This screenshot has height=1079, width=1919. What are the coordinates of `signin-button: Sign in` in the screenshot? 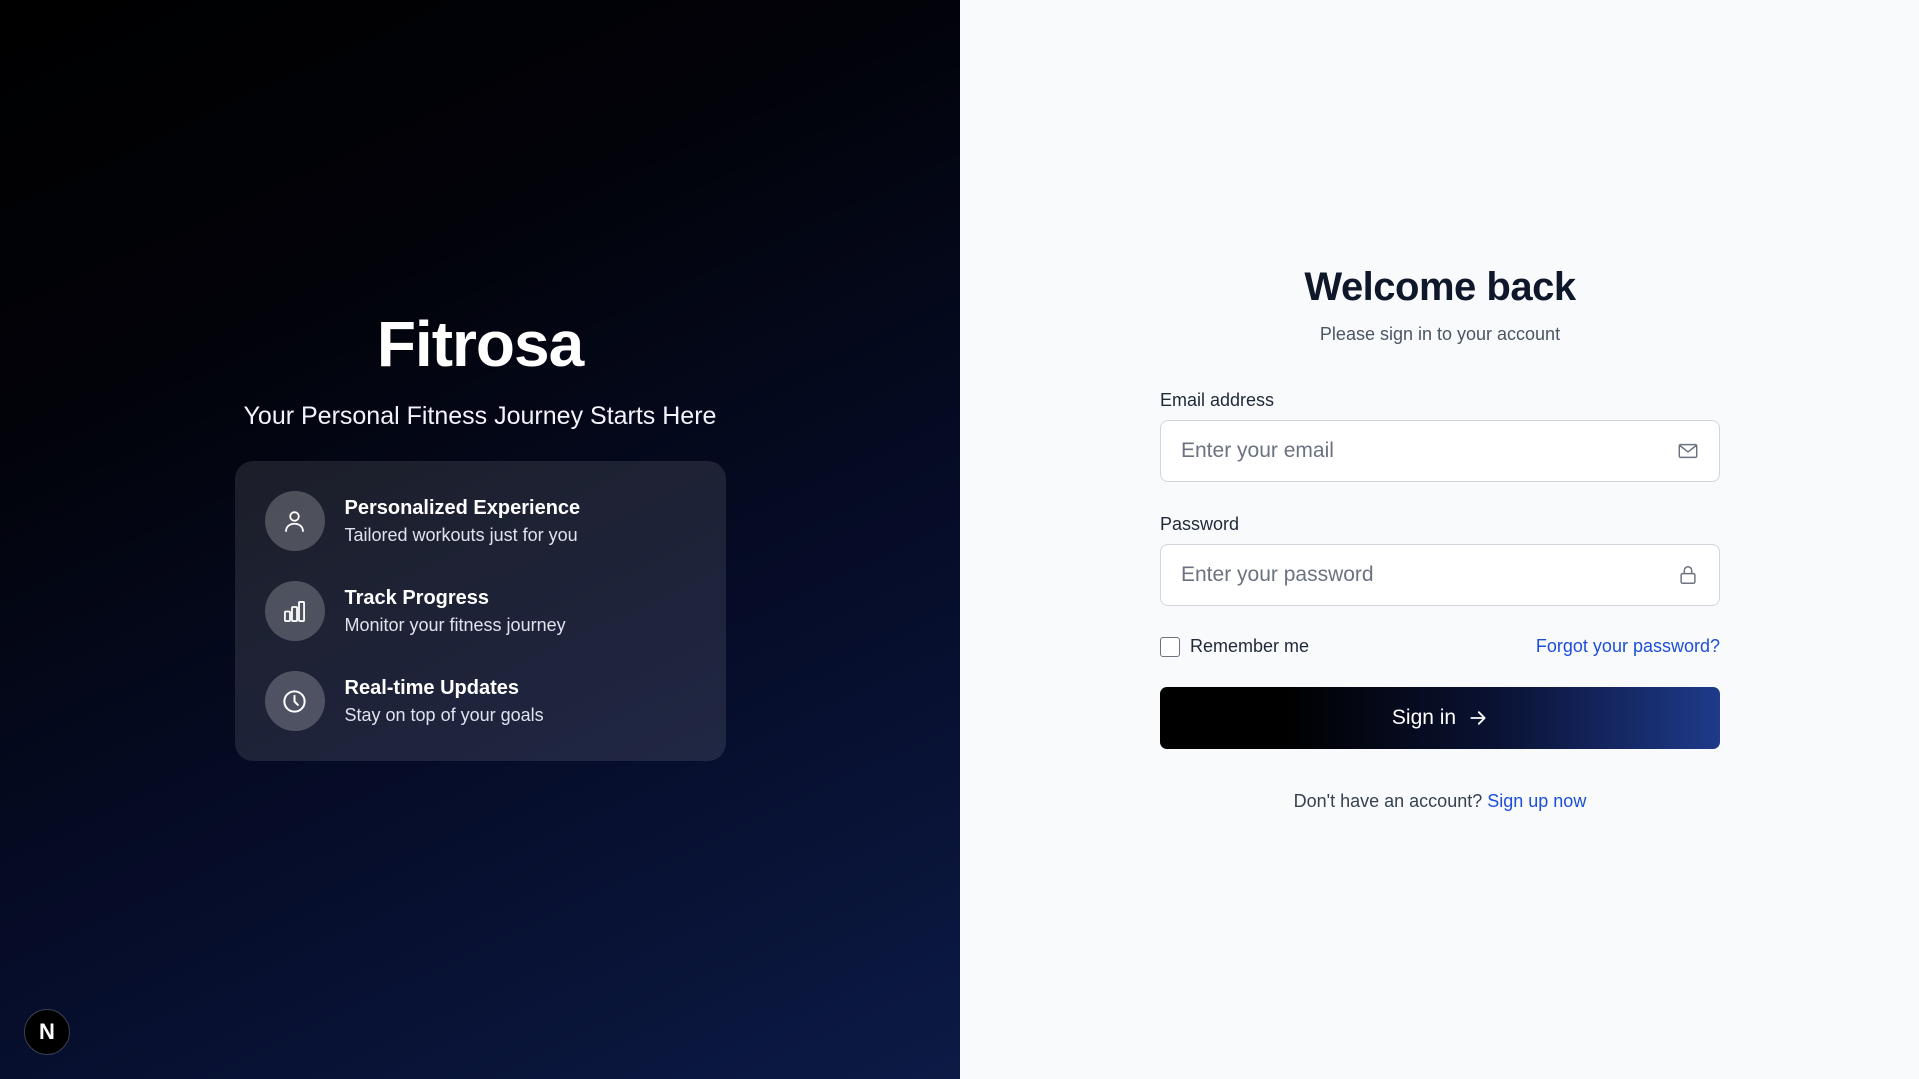 It's located at (1440, 718).